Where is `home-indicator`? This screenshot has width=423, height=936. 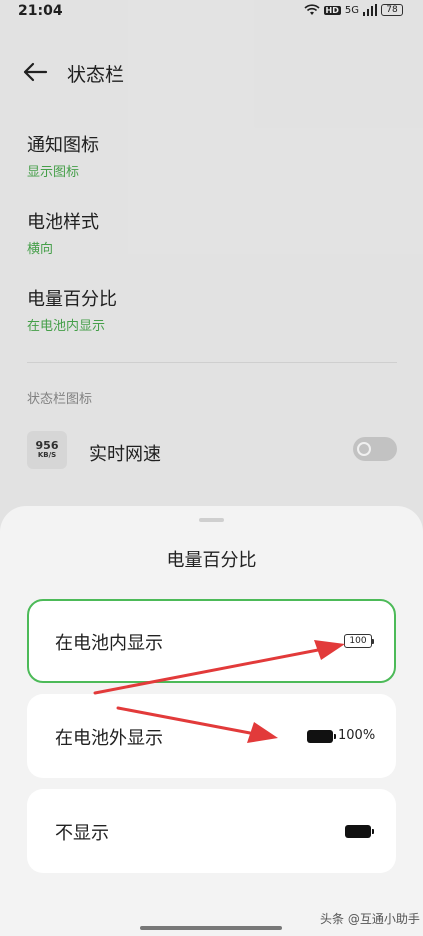 home-indicator is located at coordinates (211, 928).